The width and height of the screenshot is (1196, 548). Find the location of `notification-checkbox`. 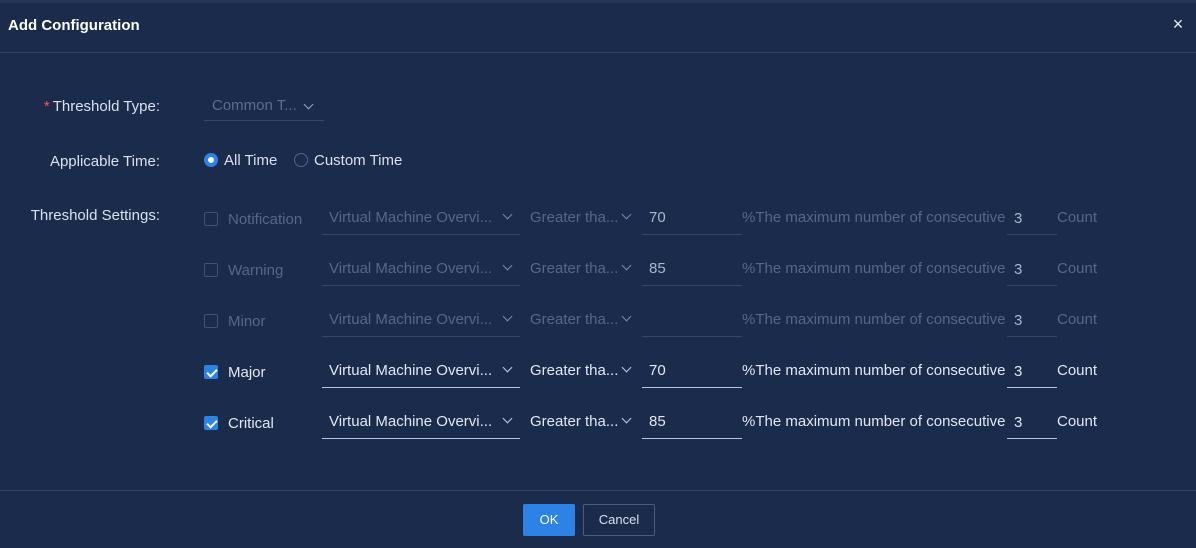

notification-checkbox is located at coordinates (211, 219).